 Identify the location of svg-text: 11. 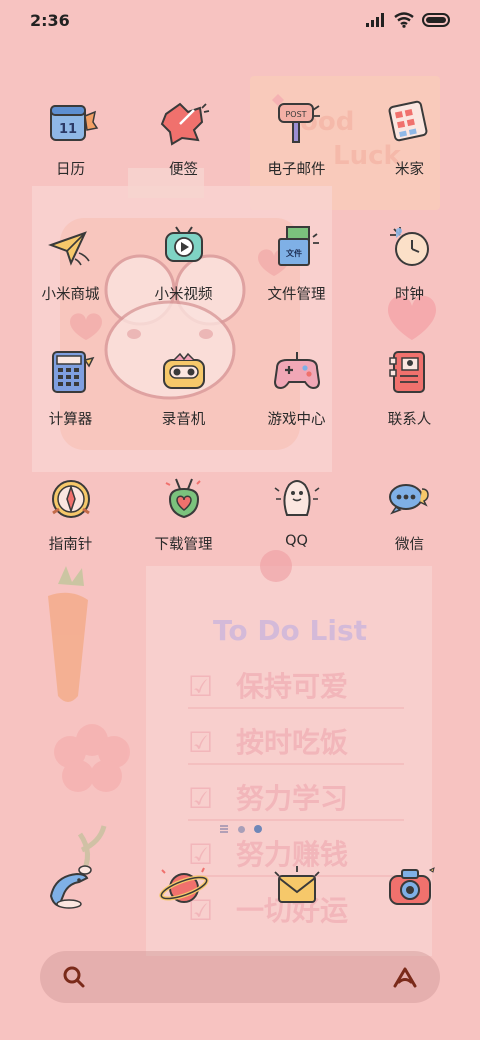
(67, 129).